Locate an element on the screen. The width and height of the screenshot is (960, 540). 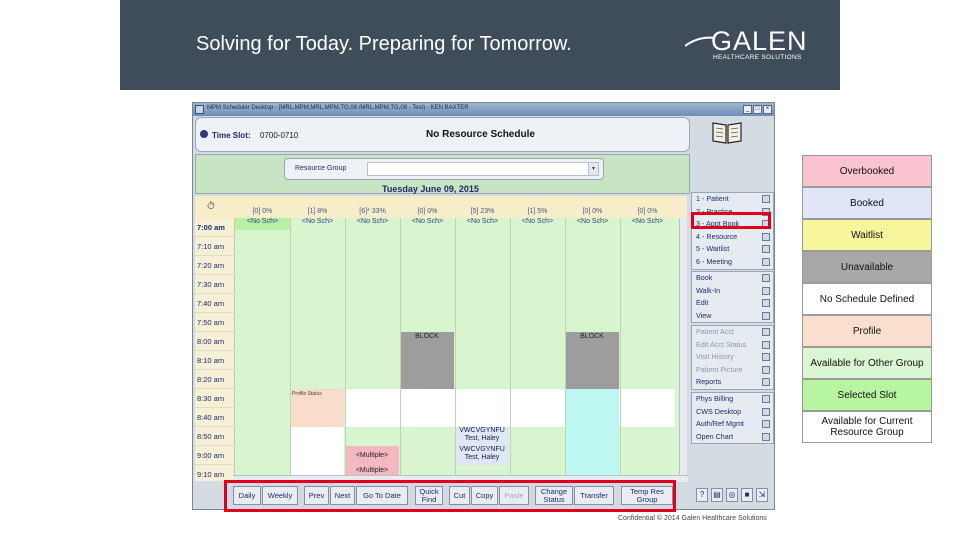
menu-item-patient-picture: Patient Picture is located at coordinates (732, 370).